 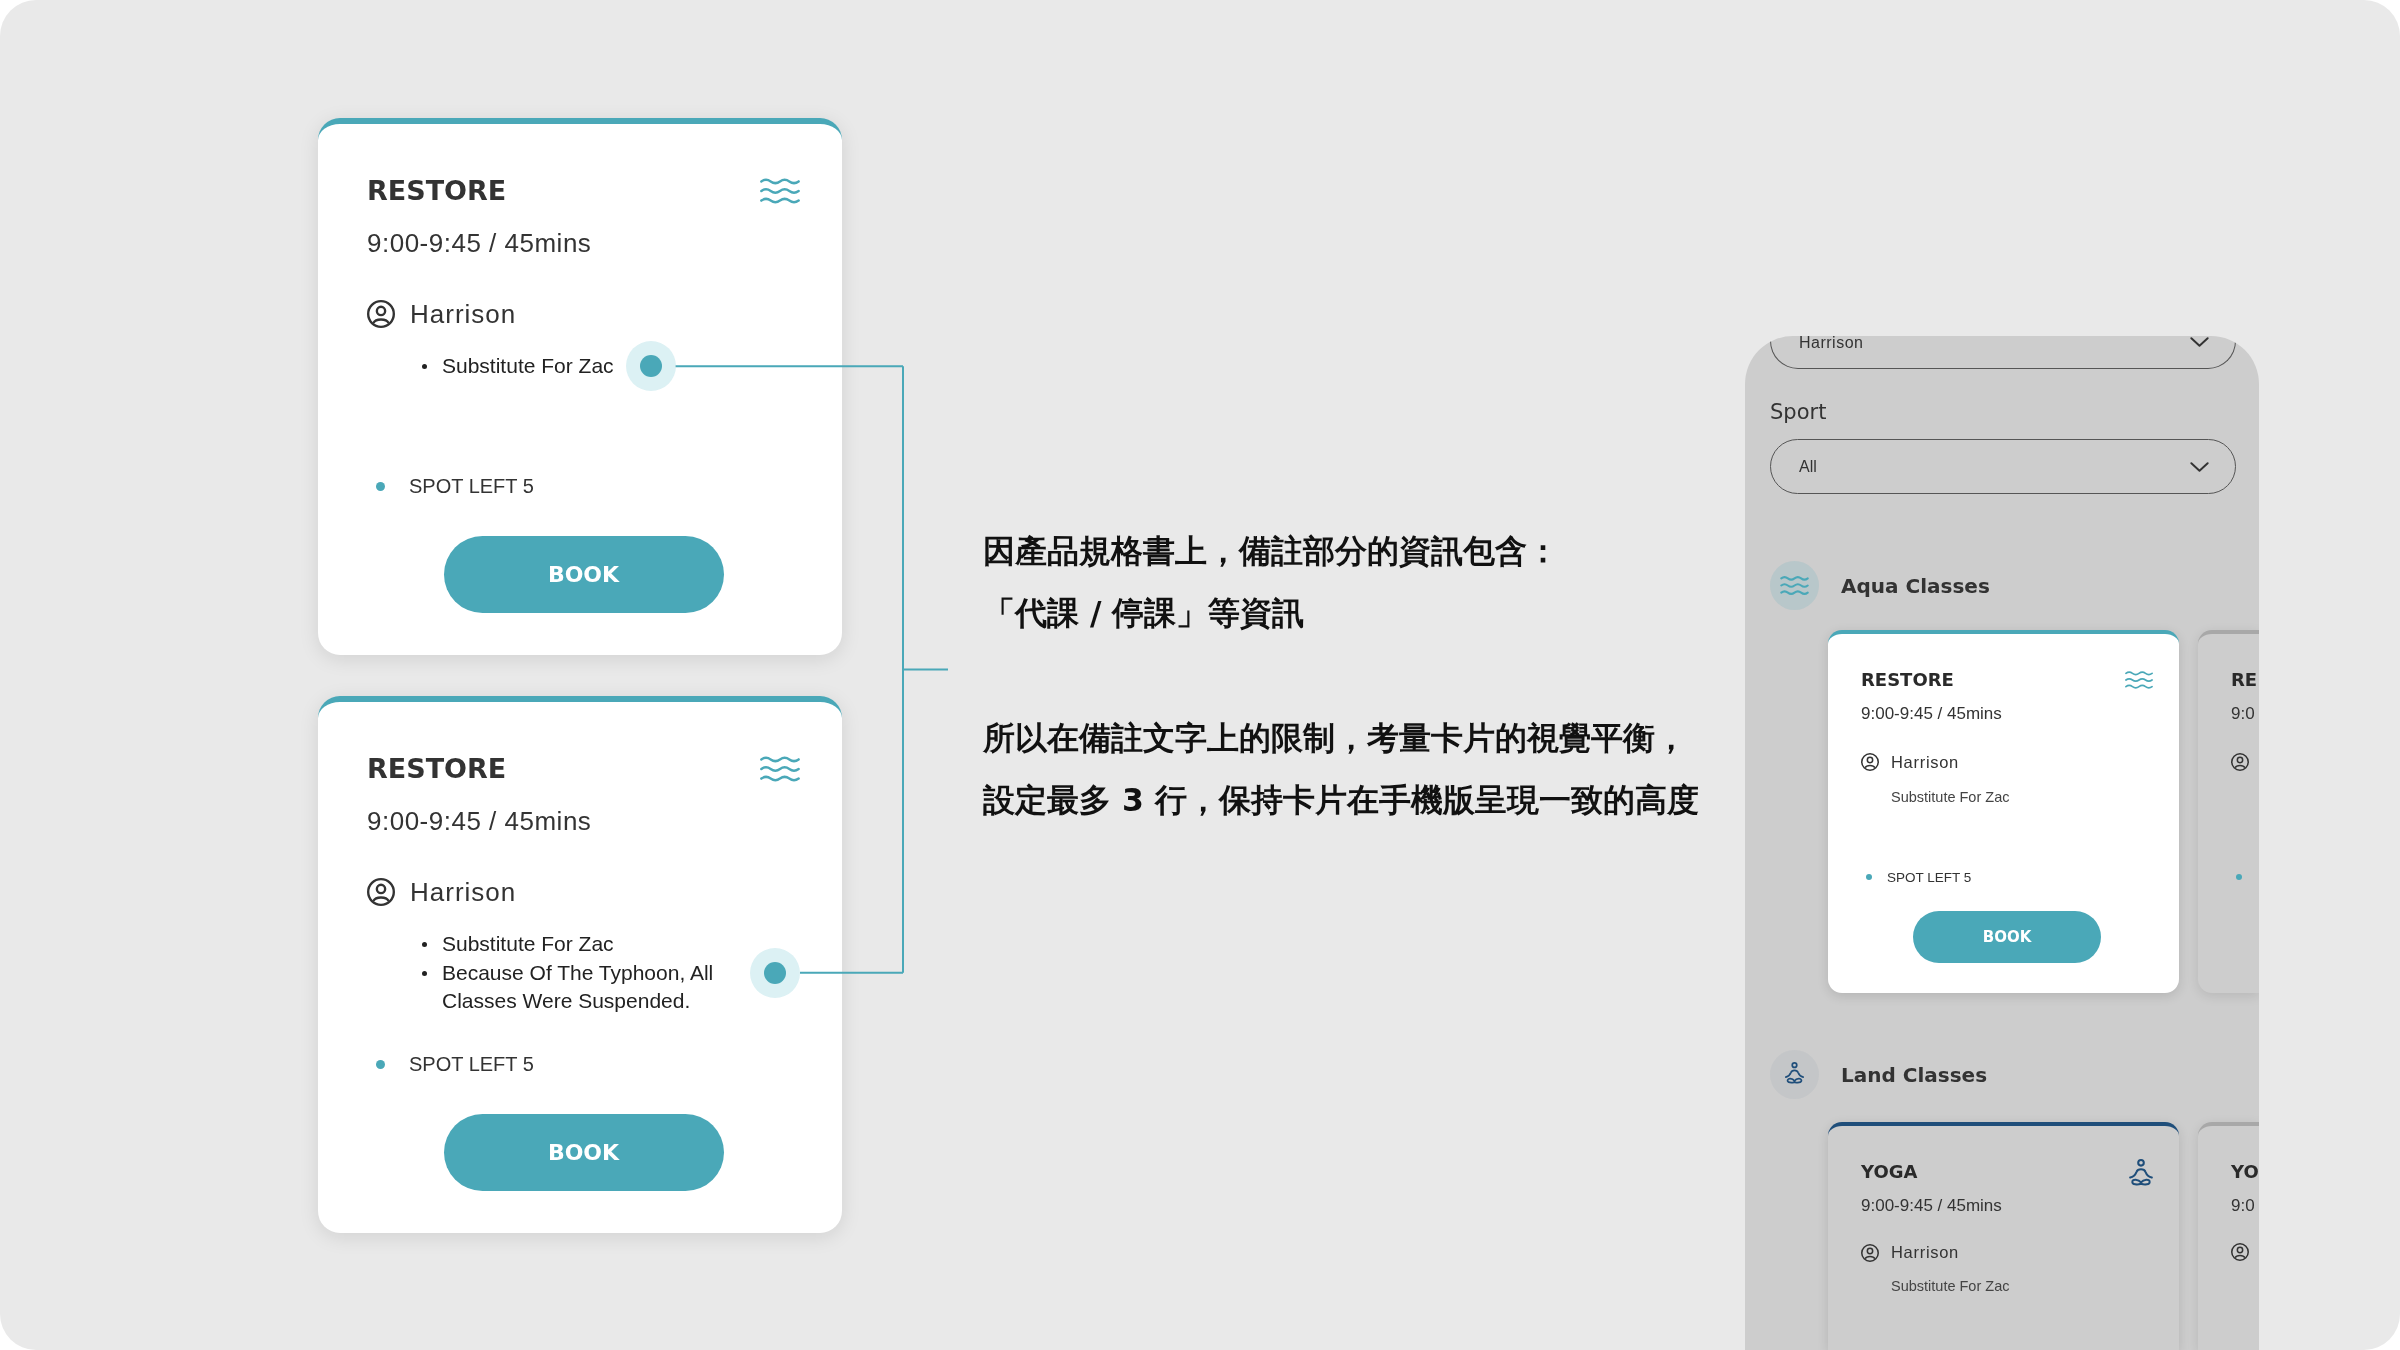 What do you see at coordinates (1794, 1074) in the screenshot?
I see `meditation-icon` at bounding box center [1794, 1074].